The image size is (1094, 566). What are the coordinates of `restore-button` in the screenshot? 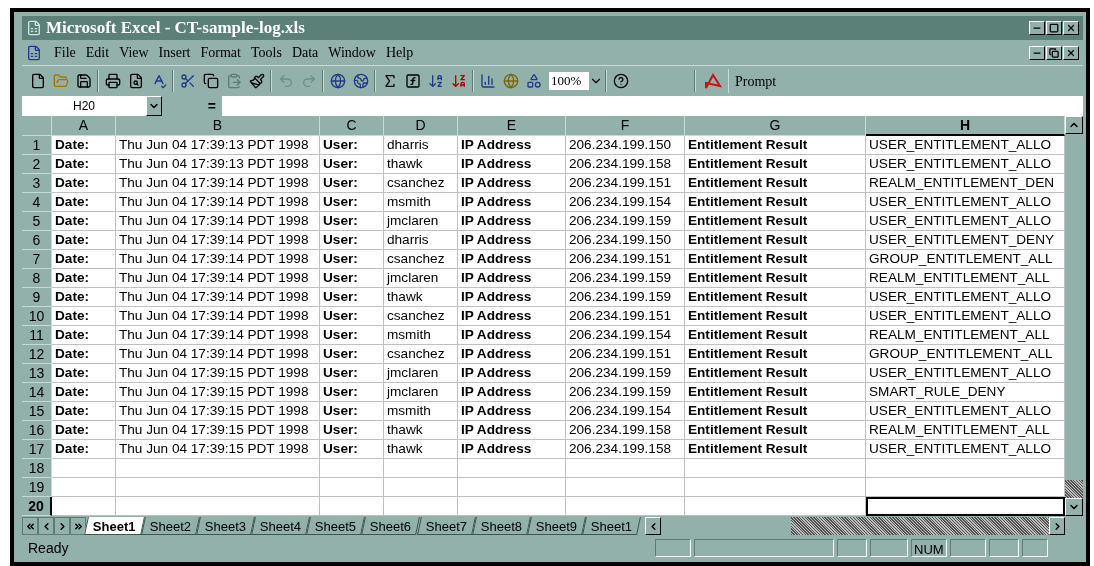 It's located at (1054, 52).